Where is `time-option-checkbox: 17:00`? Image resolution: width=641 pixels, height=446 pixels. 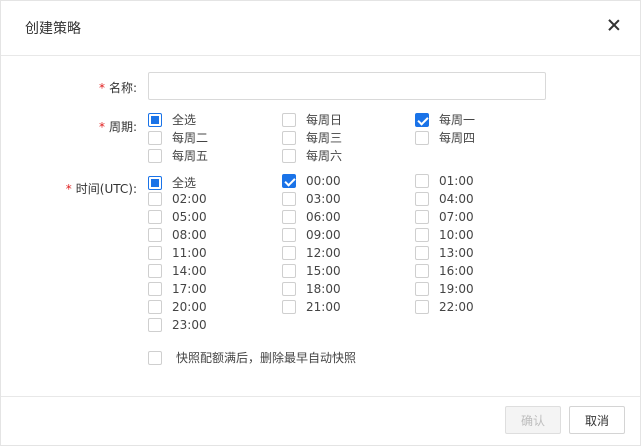
time-option-checkbox: 17:00 is located at coordinates (177, 289).